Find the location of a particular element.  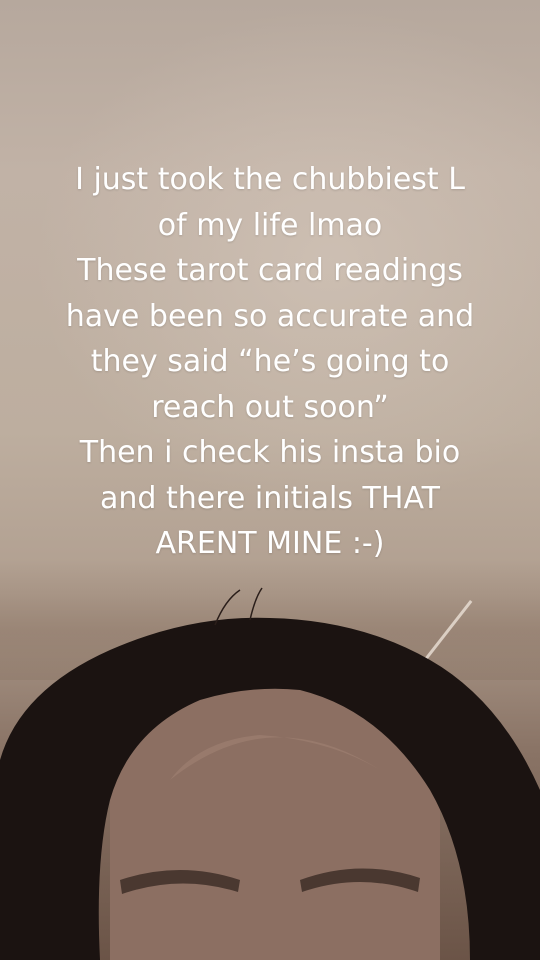

caption-line: reach out soon” is located at coordinates (270, 407).